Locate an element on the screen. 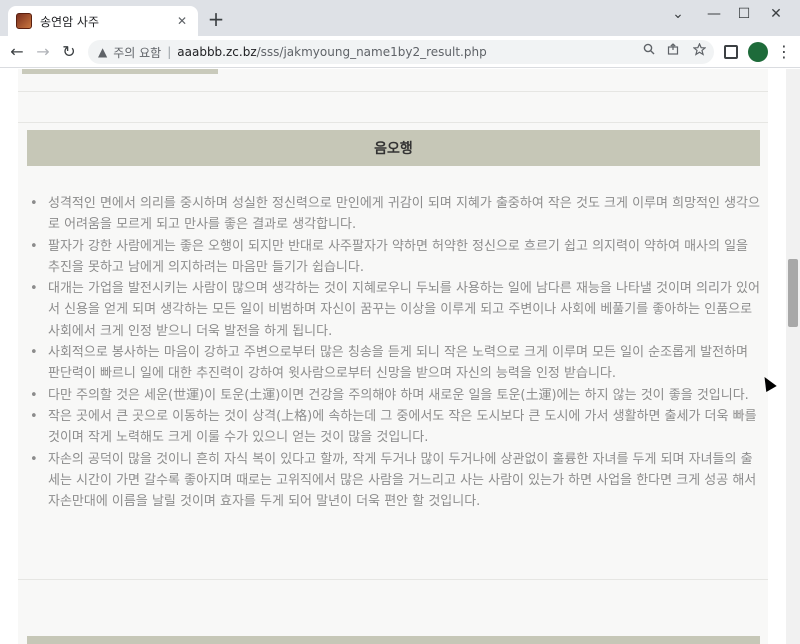 The image size is (800, 644). security-status: 주의 요함 is located at coordinates (137, 52).